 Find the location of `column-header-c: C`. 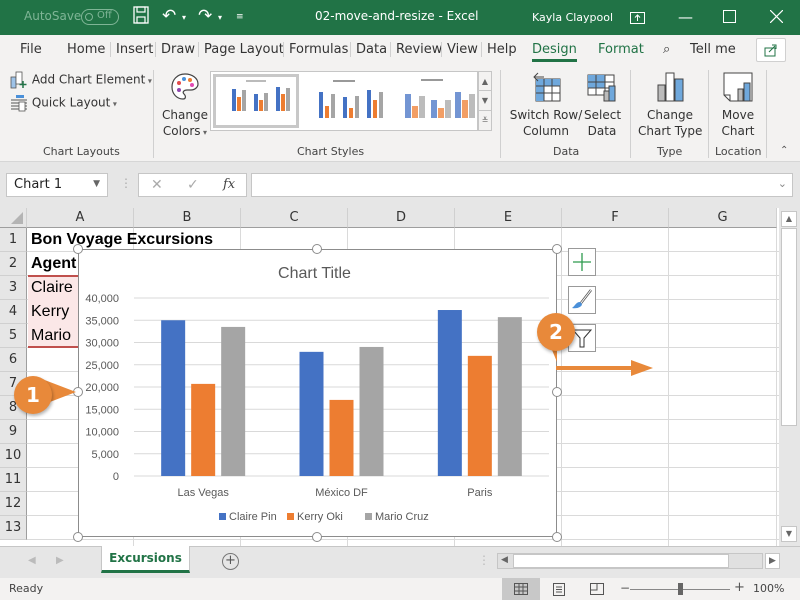

column-header-c: C is located at coordinates (294, 218).